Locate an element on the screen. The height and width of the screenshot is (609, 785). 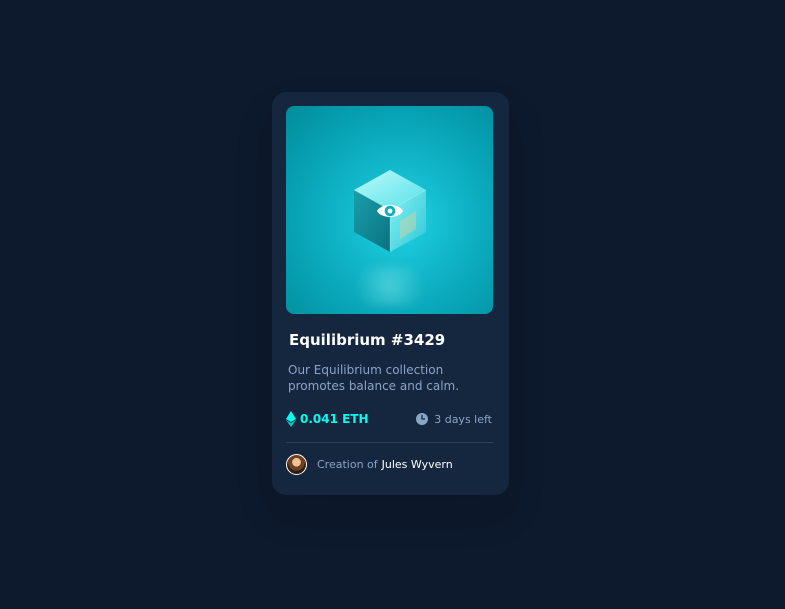
creation-label: Creation of is located at coordinates (347, 464).